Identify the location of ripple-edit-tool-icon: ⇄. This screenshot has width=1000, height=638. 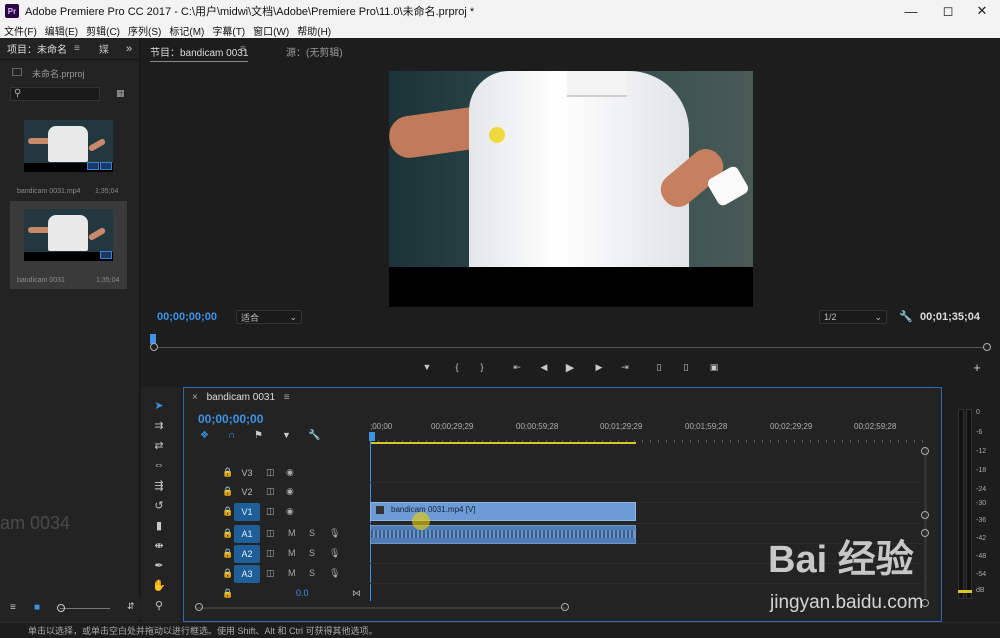
(159, 445).